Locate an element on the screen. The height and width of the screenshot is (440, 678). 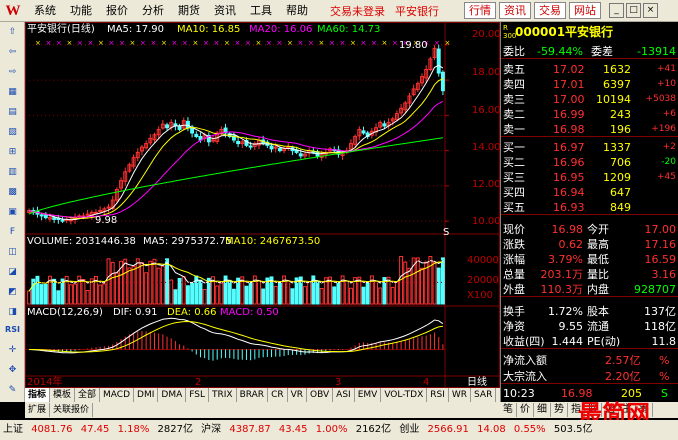
trade-login-link: 交易未登录 is located at coordinates (357, 11).